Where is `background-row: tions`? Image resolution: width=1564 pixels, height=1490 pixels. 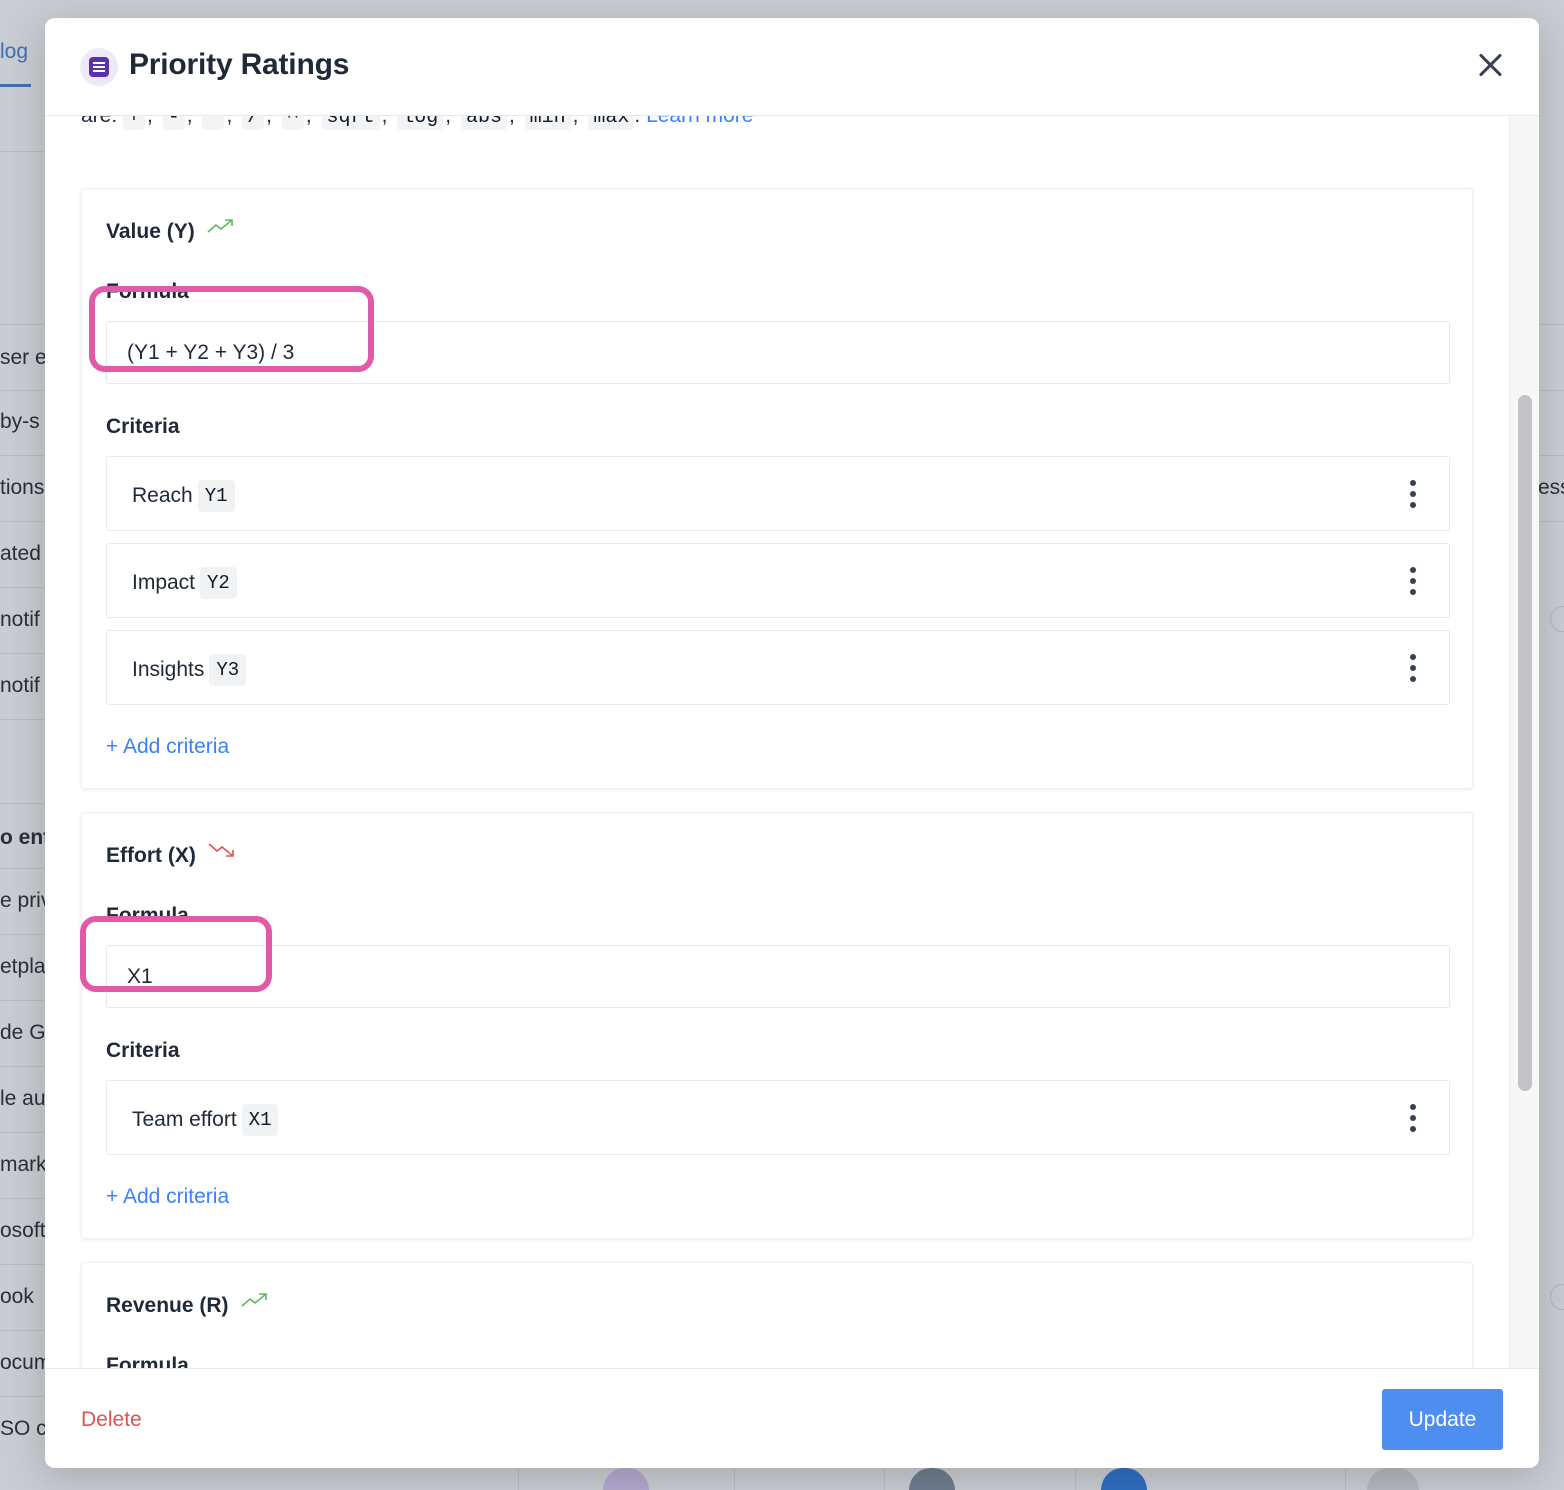
background-row: tions is located at coordinates (22, 487).